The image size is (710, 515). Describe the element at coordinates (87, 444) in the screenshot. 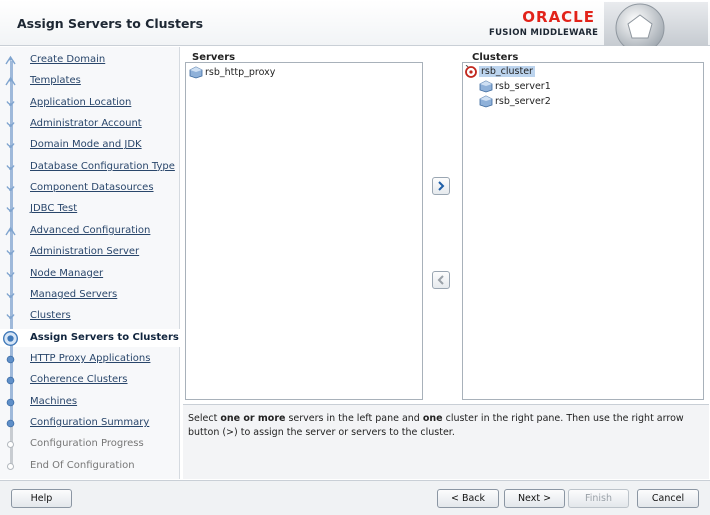

I see `sidebar-item-label: Configuration Progress` at that location.